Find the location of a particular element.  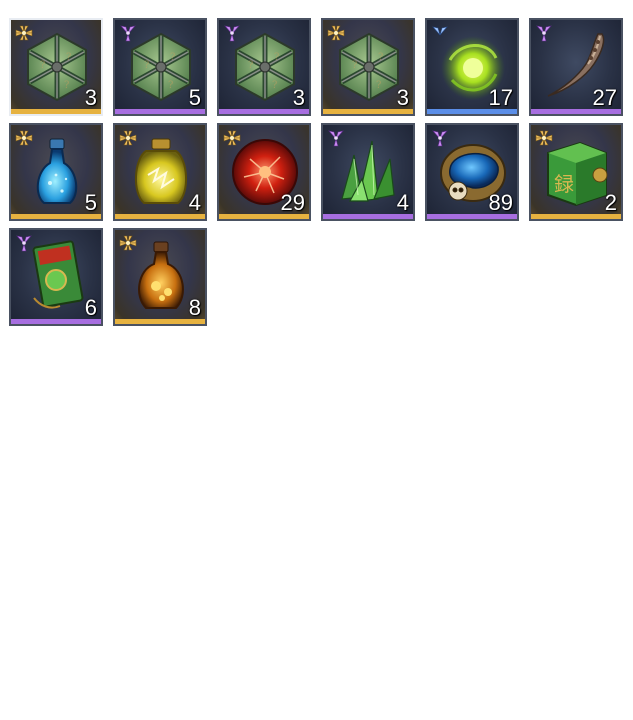

inventory-slot: 89 is located at coordinates (472, 172).